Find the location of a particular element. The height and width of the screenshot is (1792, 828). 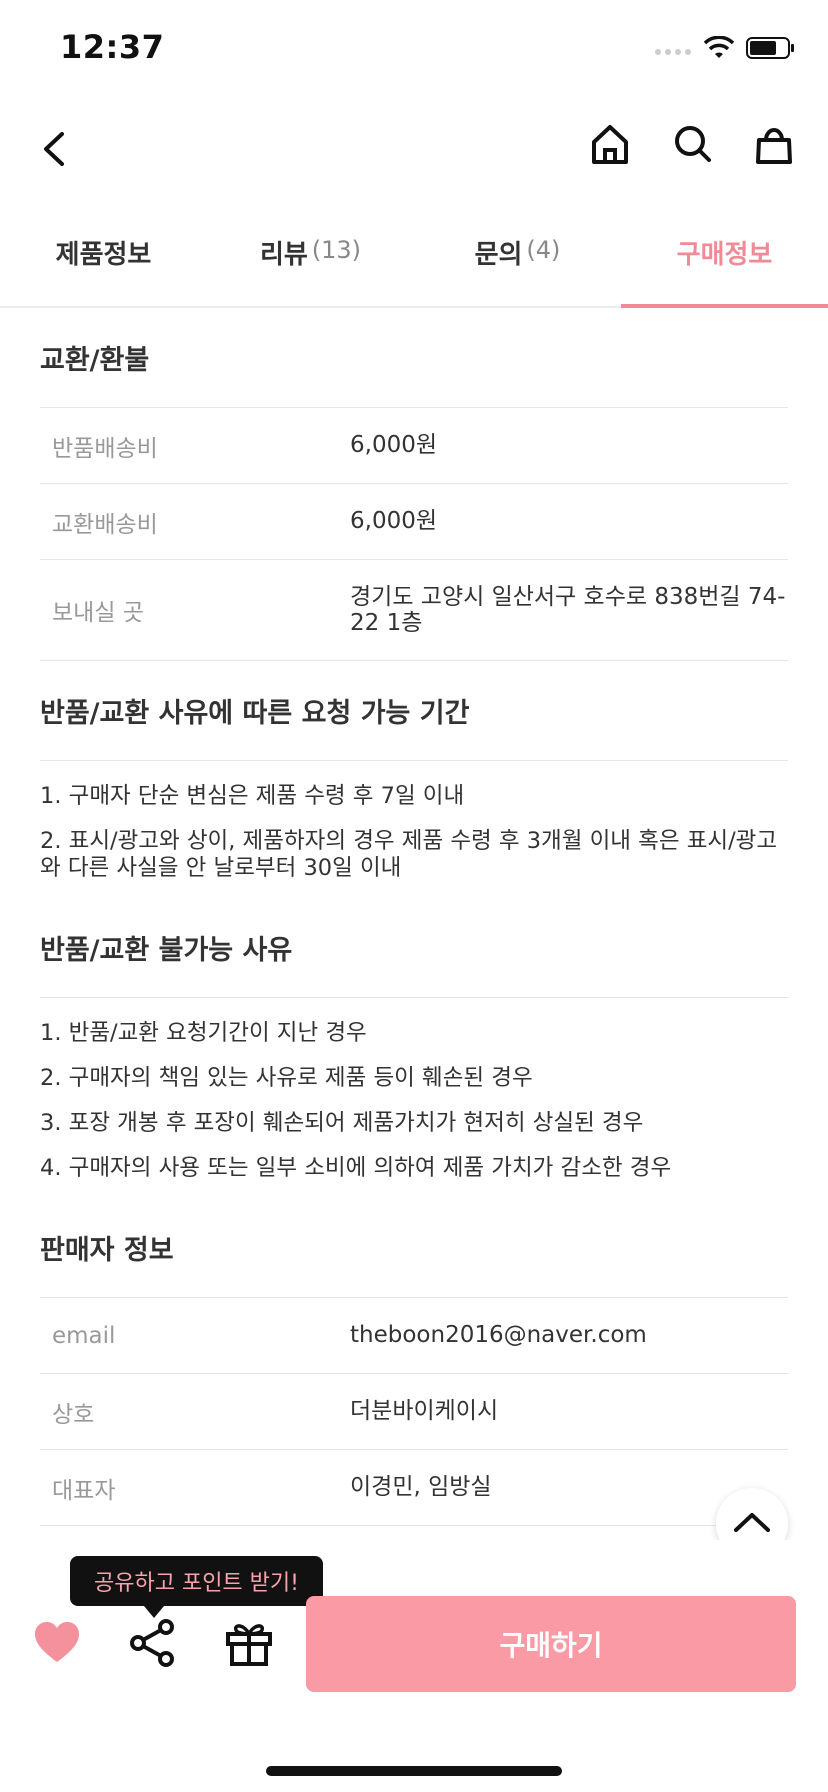

list-item: 3. 포장 개봉 후 포장이 훼손되어 제품가치가 현저히 상실된 경우 is located at coordinates (342, 1123).